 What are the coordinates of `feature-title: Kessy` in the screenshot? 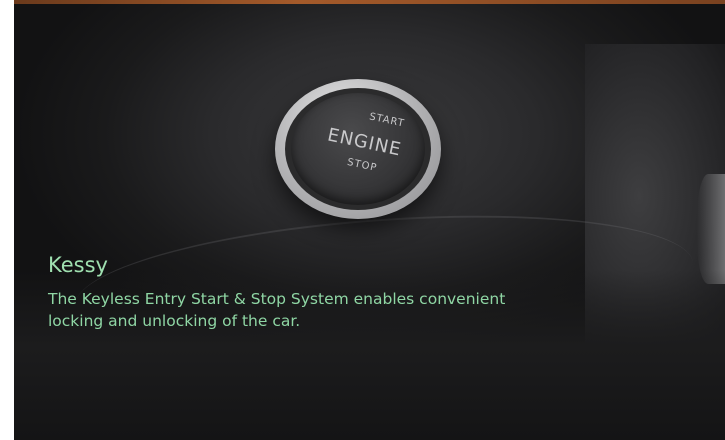 It's located at (78, 265).